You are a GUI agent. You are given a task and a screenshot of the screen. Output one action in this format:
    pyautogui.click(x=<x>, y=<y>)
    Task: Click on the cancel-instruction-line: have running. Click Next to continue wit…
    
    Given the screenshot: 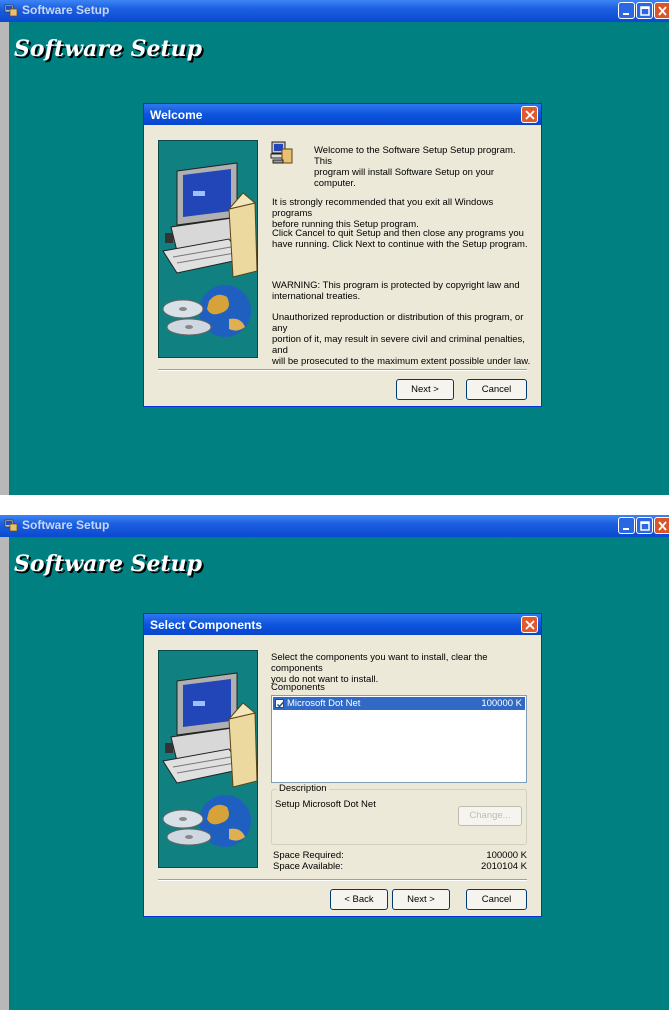 What is the action you would take?
    pyautogui.click(x=400, y=244)
    